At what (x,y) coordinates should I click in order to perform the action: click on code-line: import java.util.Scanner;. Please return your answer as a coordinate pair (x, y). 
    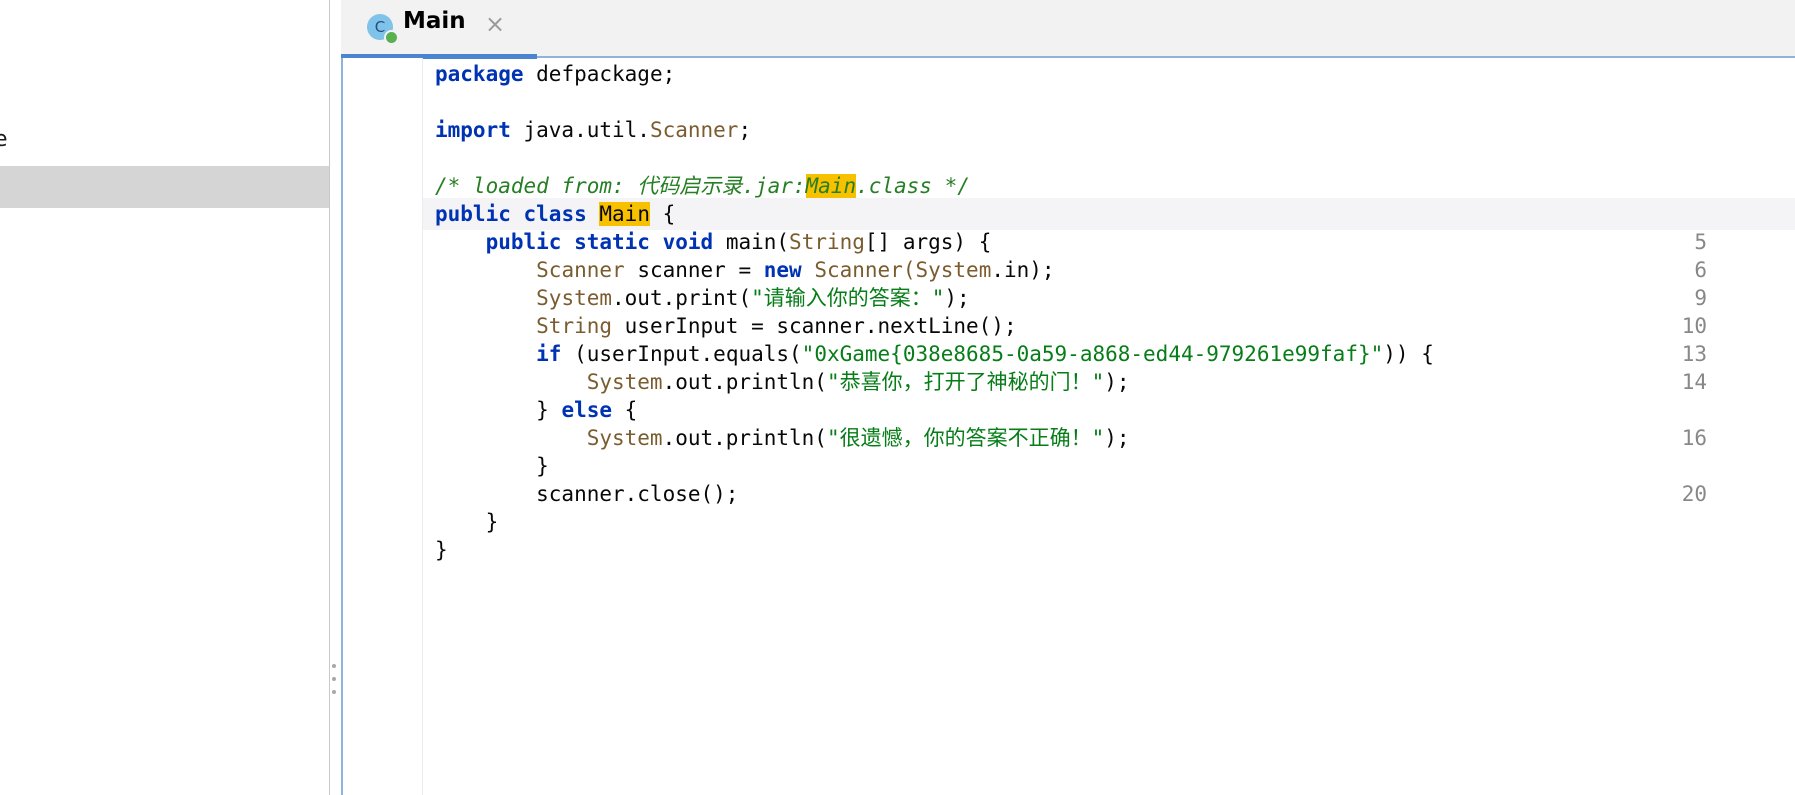
    Looking at the image, I should click on (1109, 130).